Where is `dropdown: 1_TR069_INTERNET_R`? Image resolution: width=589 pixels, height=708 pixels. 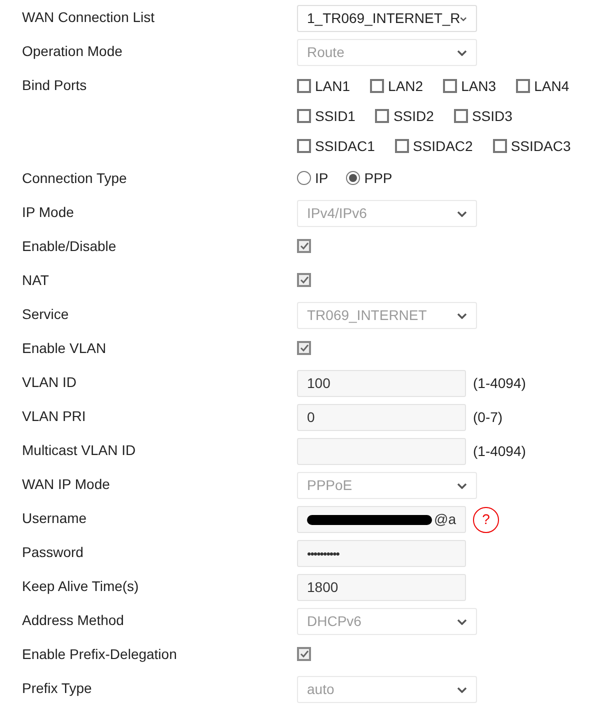
dropdown: 1_TR069_INTERNET_R is located at coordinates (387, 18).